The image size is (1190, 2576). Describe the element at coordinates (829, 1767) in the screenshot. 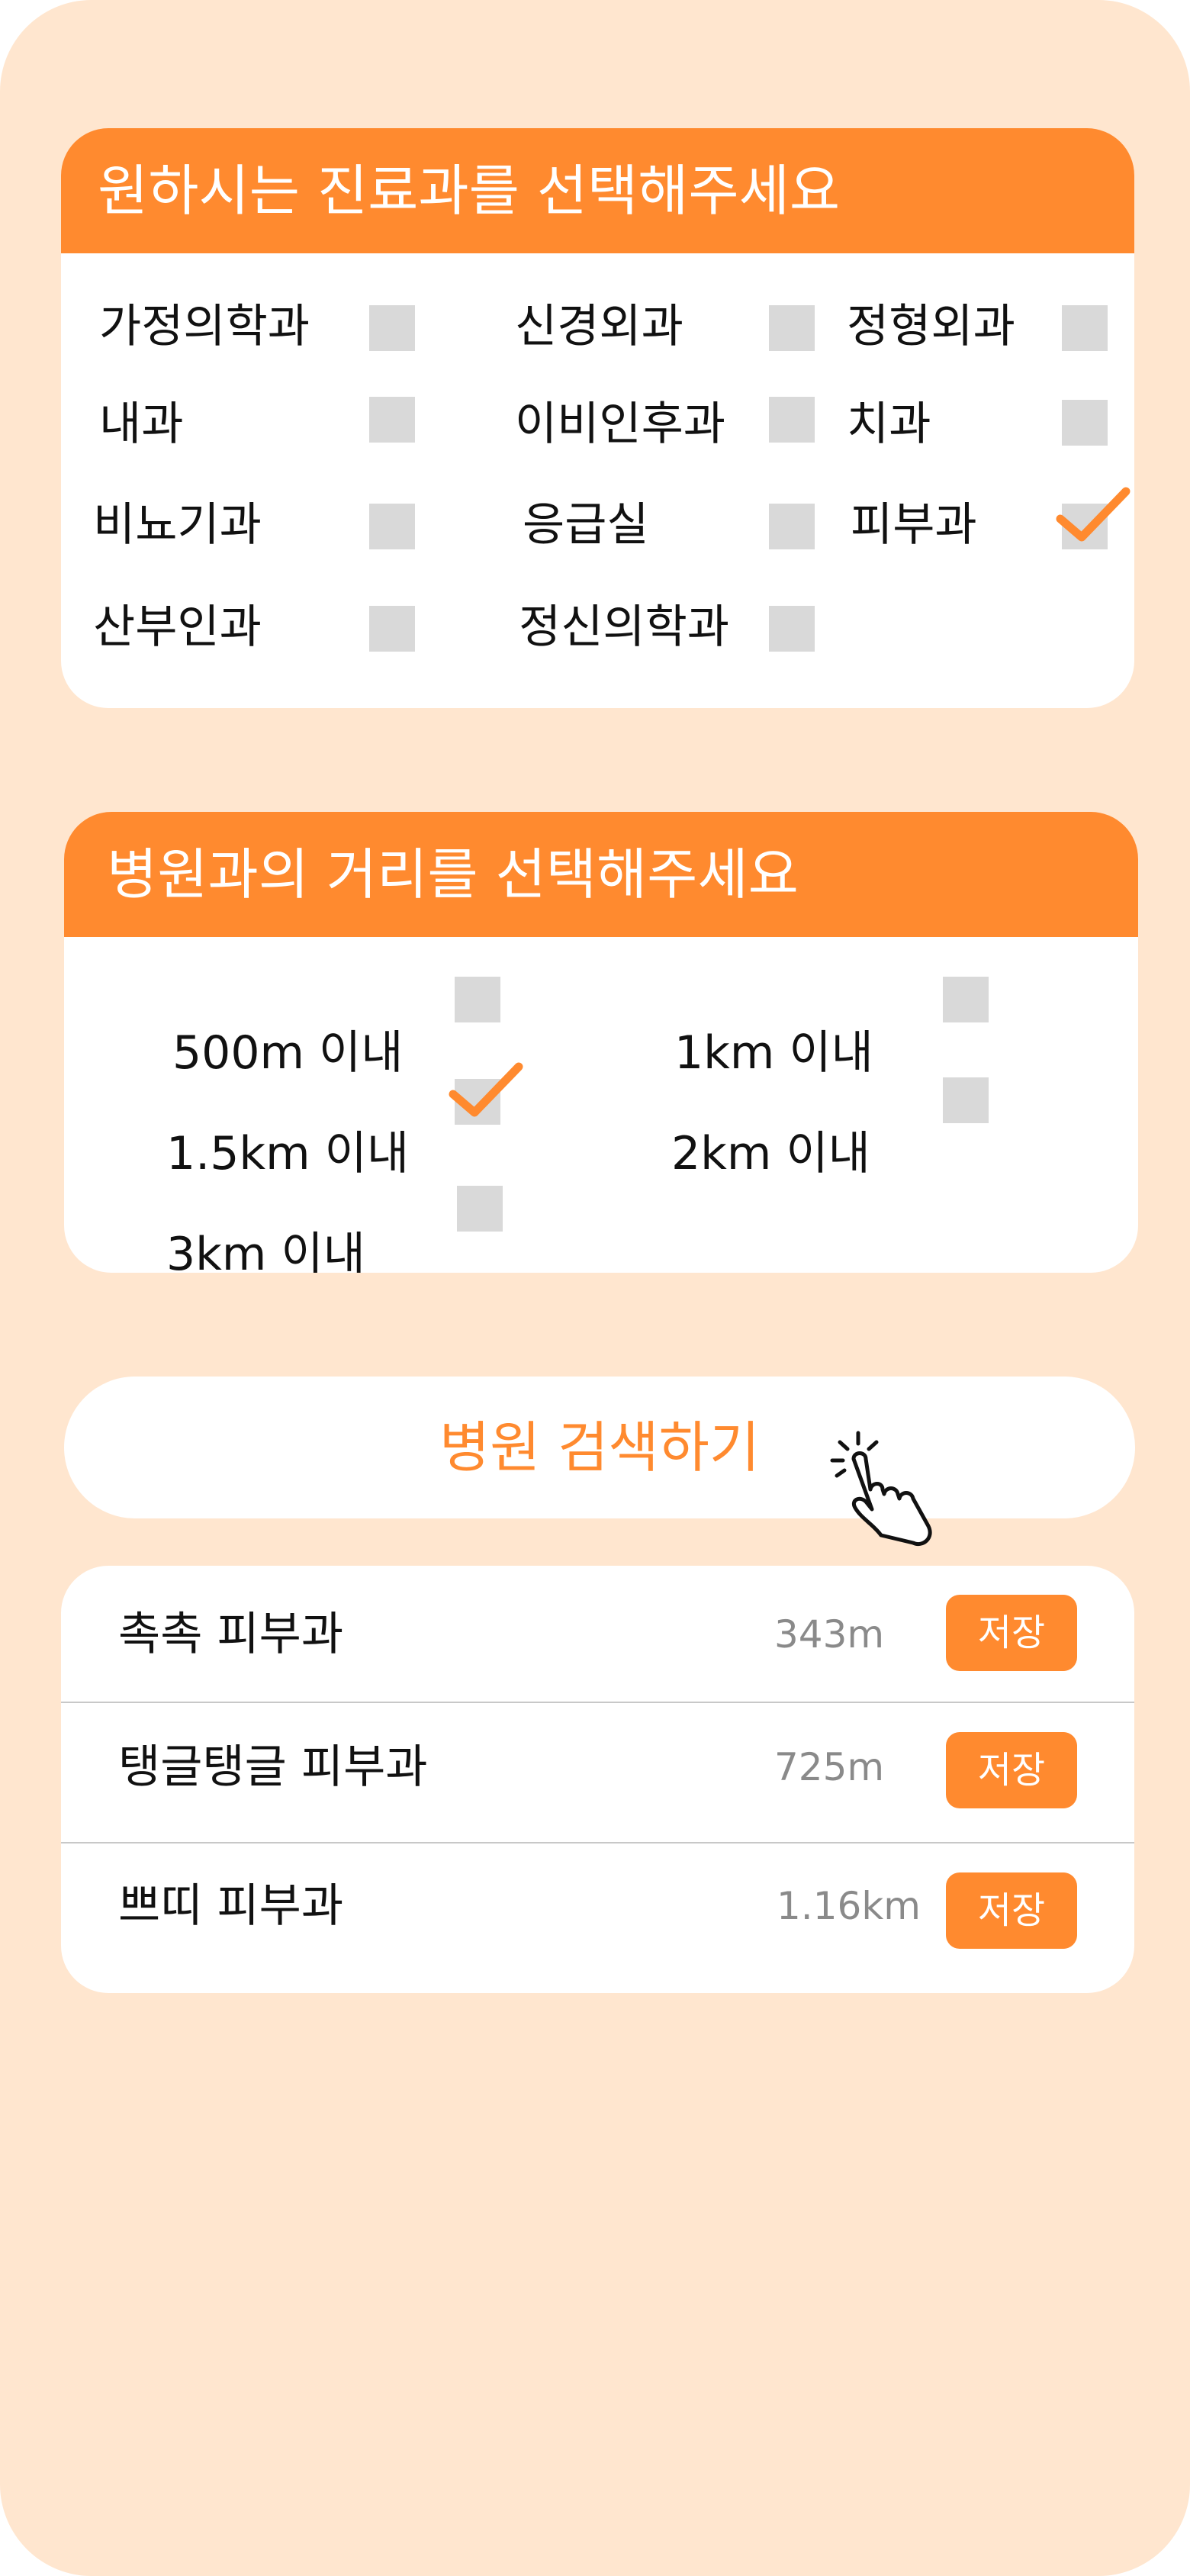

I see `hospital-distance: 725m` at that location.